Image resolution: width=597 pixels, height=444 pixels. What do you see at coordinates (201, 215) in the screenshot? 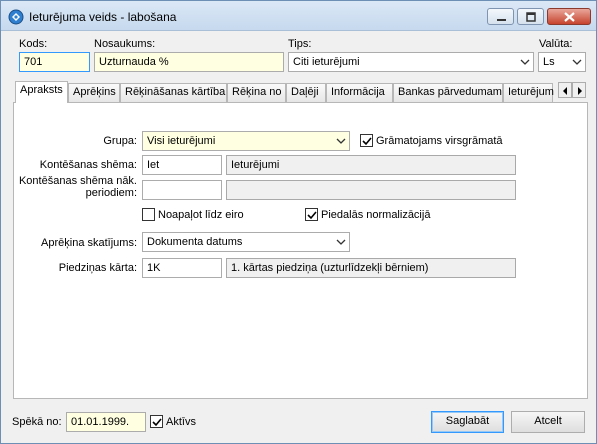
I see `noapalot-label: Noapaļot līdz eiro` at bounding box center [201, 215].